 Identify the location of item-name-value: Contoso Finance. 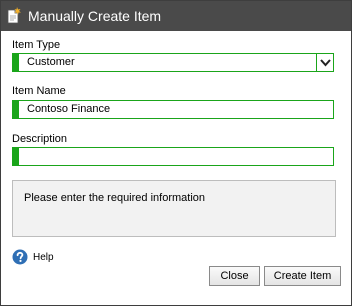
(69, 109).